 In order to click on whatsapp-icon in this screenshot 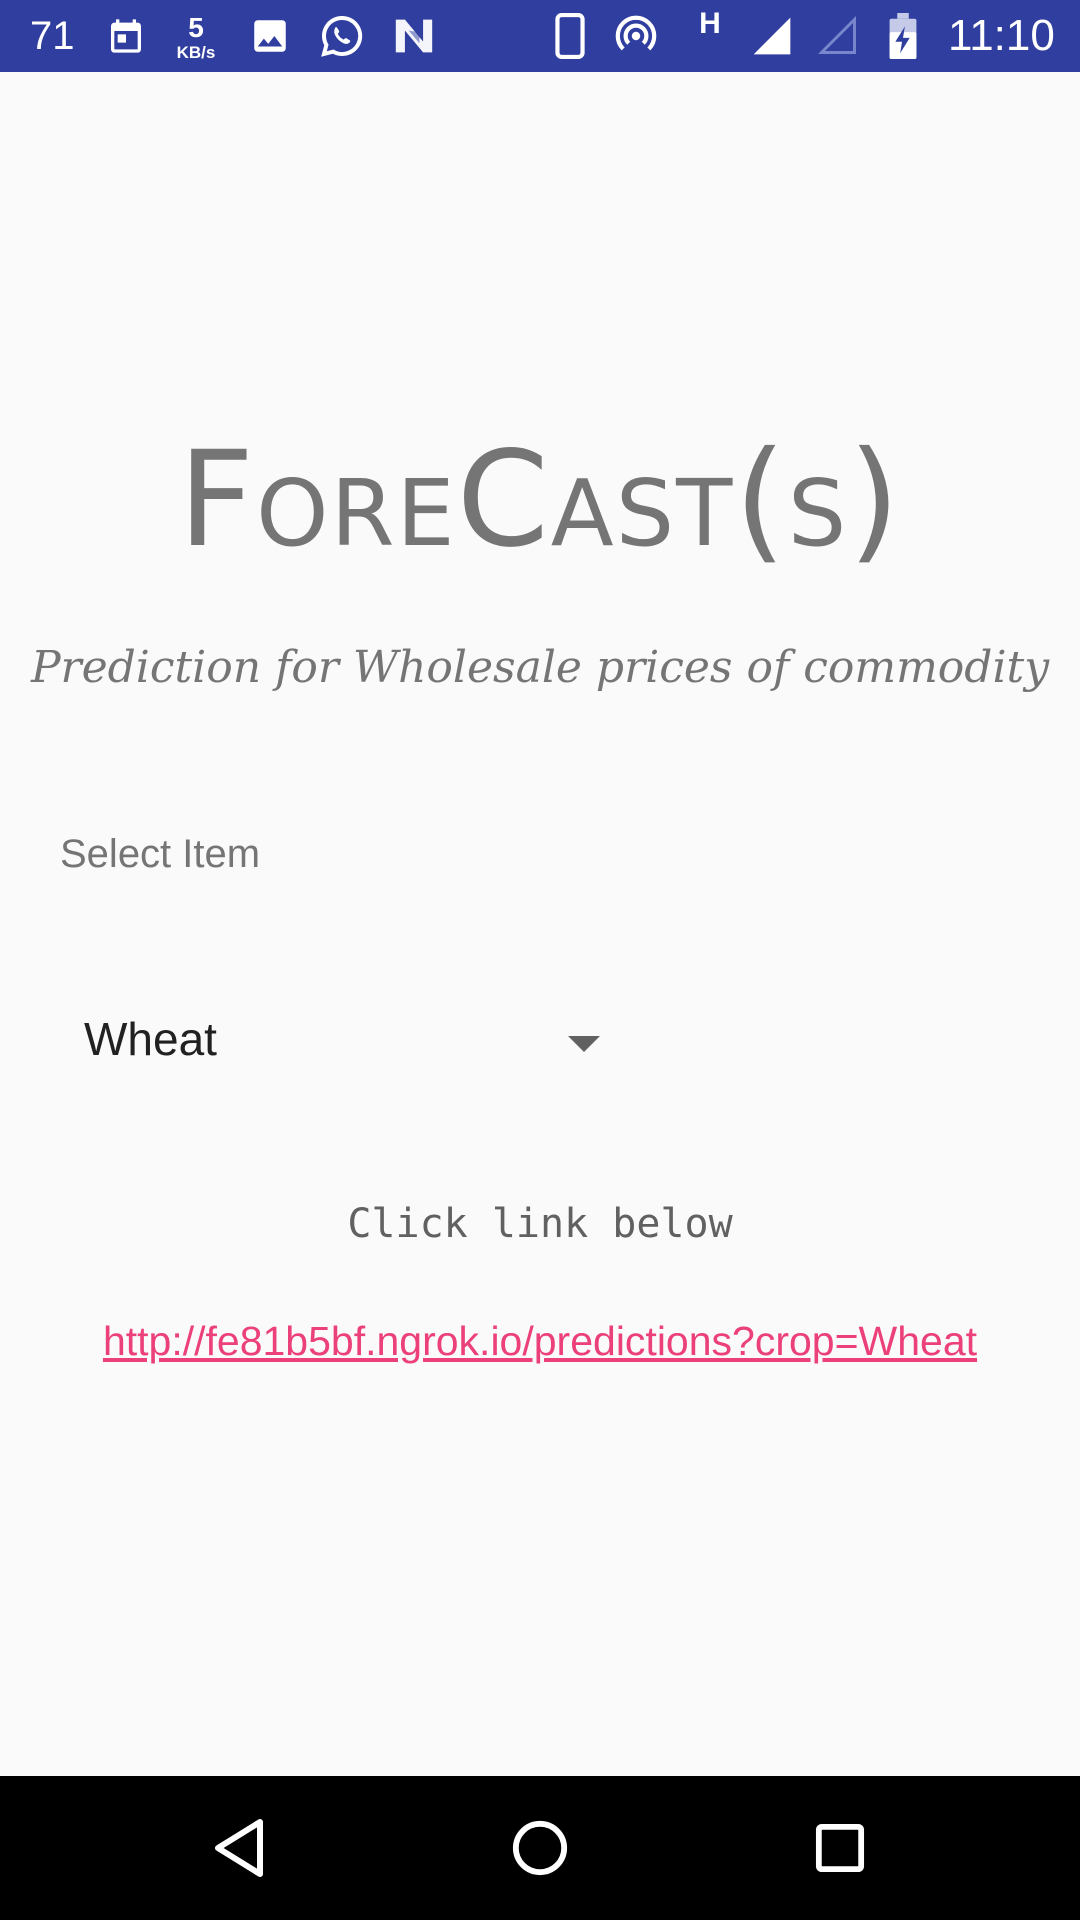, I will do `click(342, 36)`.